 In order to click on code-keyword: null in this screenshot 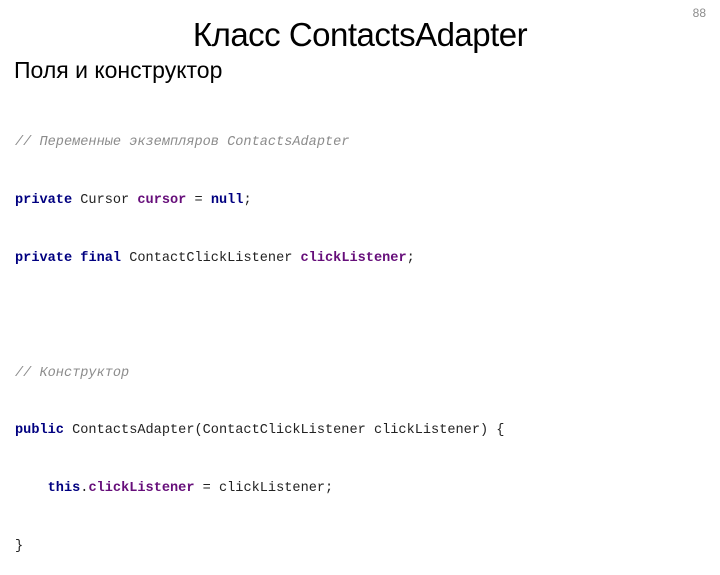, I will do `click(227, 200)`.